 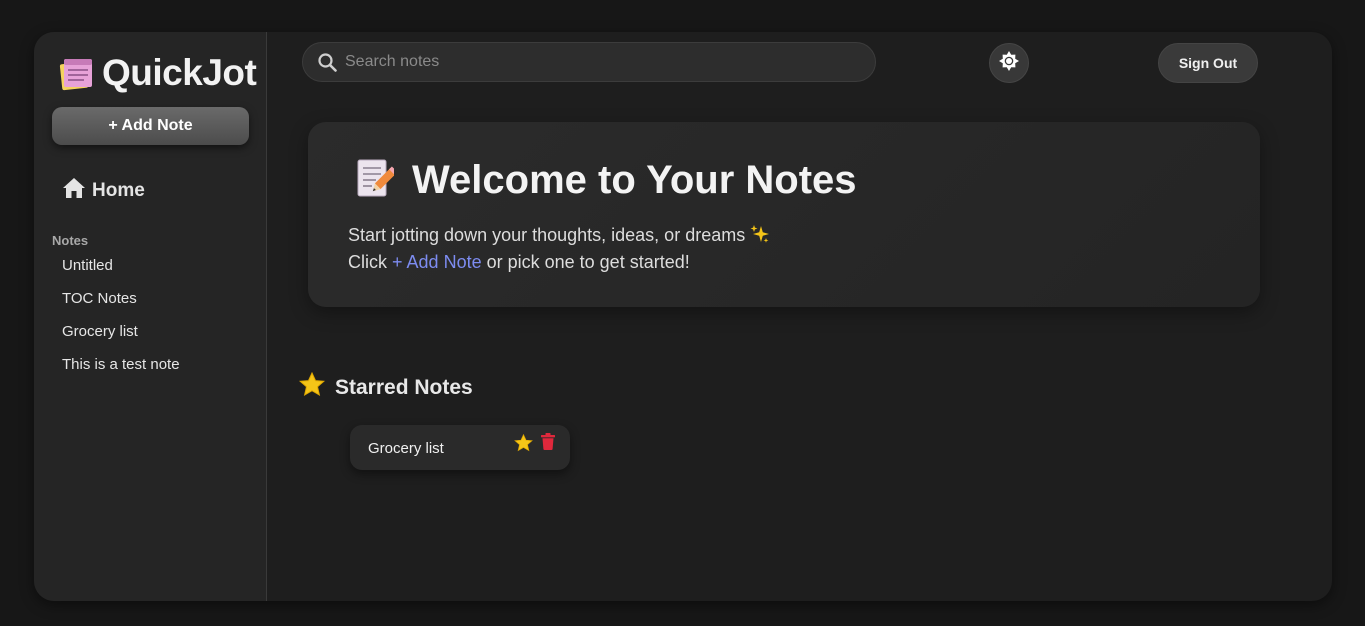 I want to click on sparkles-icon, so click(x=760, y=235).